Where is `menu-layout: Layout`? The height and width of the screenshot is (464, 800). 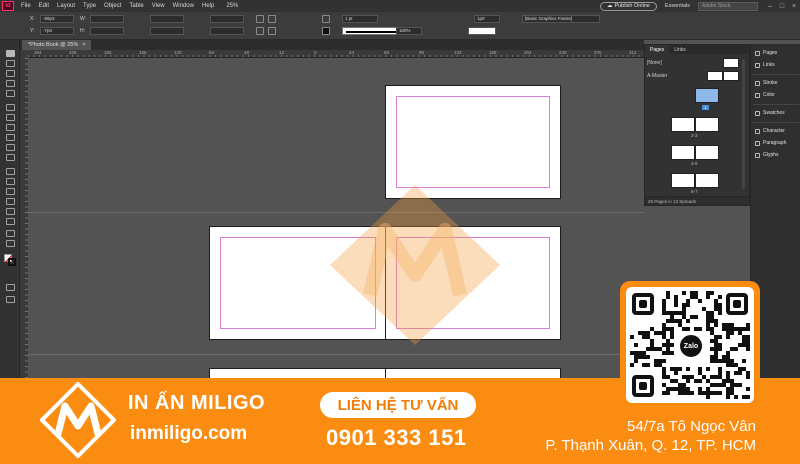 menu-layout: Layout is located at coordinates (66, 6).